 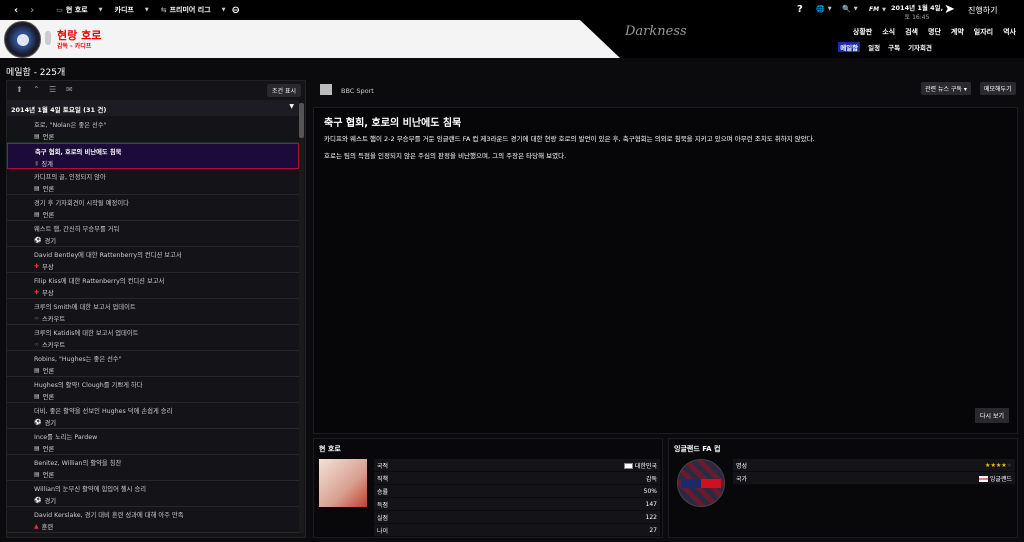 I want to click on game-date: 2014년 1월 4일, 토 16:45, so click(x=917, y=11).